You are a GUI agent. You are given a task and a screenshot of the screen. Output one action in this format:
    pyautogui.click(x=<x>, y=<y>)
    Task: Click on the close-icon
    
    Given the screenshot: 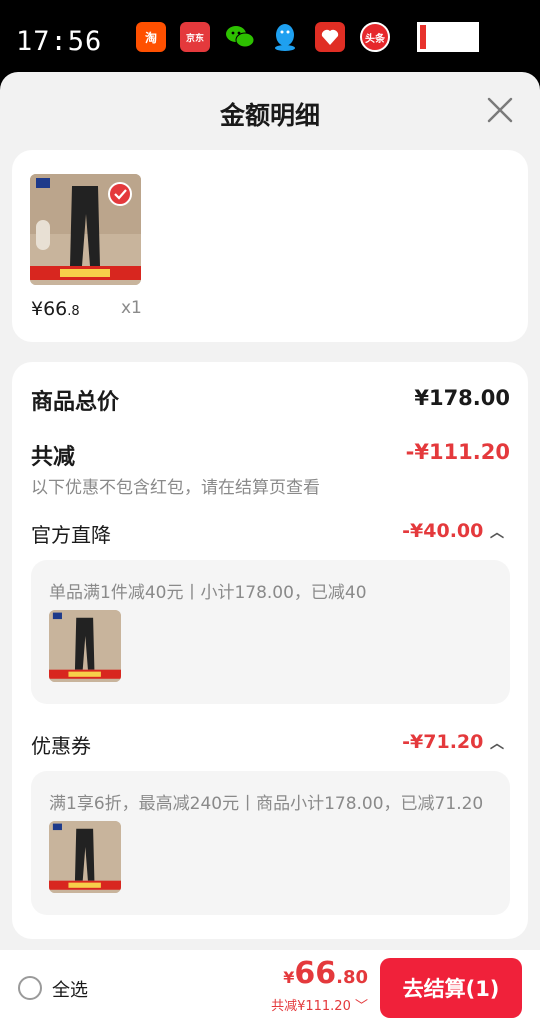 What is the action you would take?
    pyautogui.click(x=500, y=110)
    